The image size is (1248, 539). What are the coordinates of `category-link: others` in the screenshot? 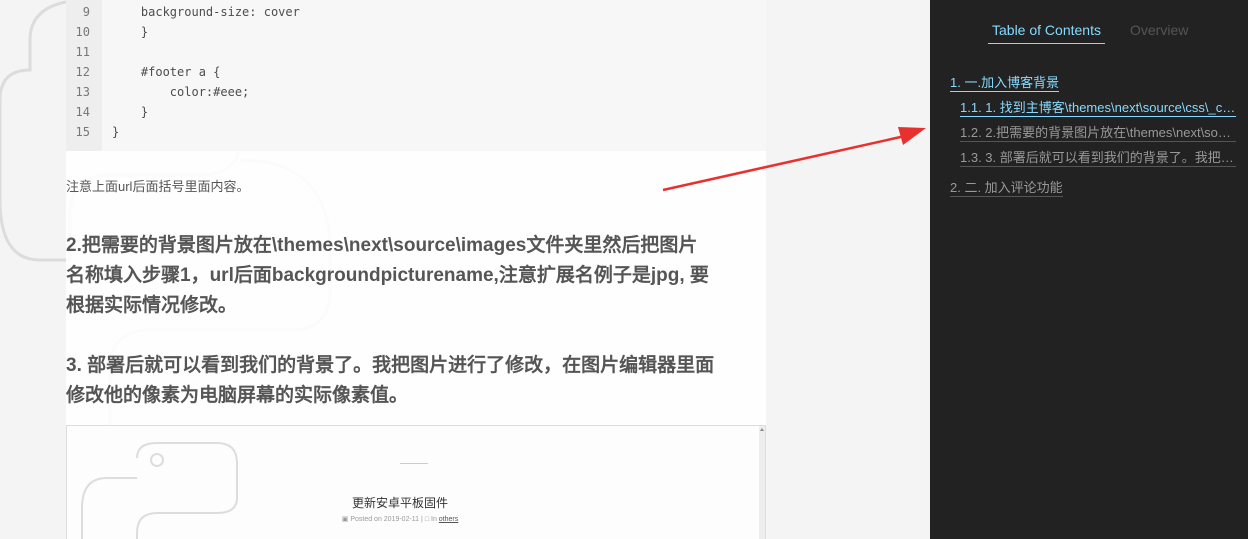 It's located at (448, 519).